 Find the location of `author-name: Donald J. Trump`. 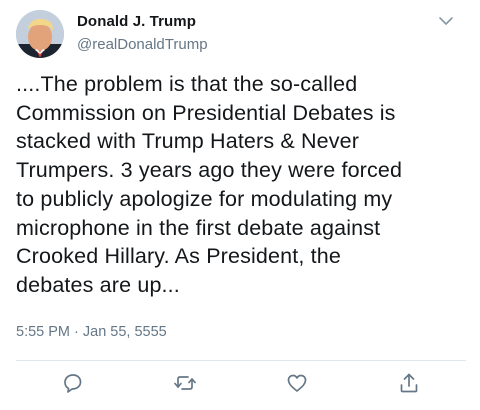

author-name: Donald J. Trump is located at coordinates (136, 21).